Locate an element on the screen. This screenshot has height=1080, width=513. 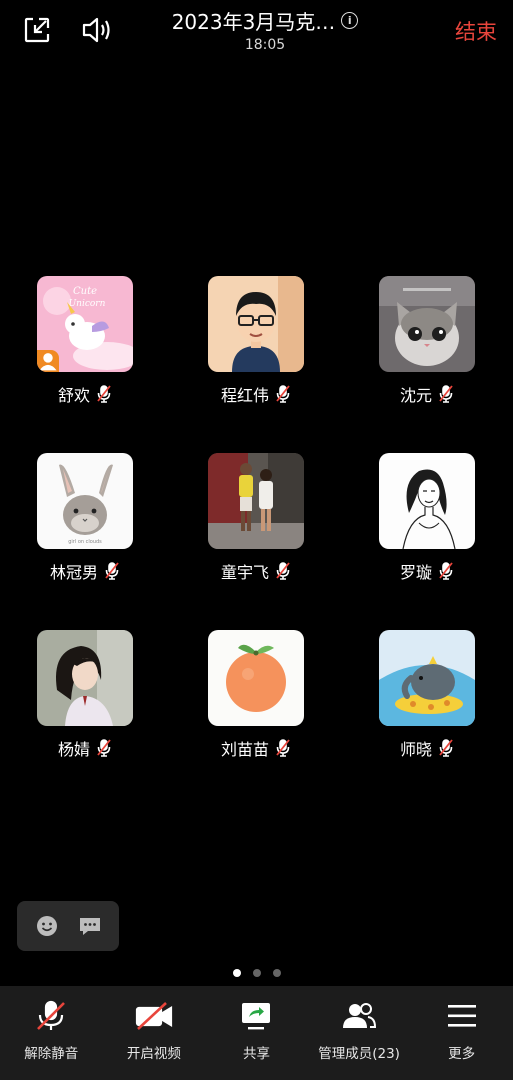
avatar: Cute Unicorn is located at coordinates (85, 324).